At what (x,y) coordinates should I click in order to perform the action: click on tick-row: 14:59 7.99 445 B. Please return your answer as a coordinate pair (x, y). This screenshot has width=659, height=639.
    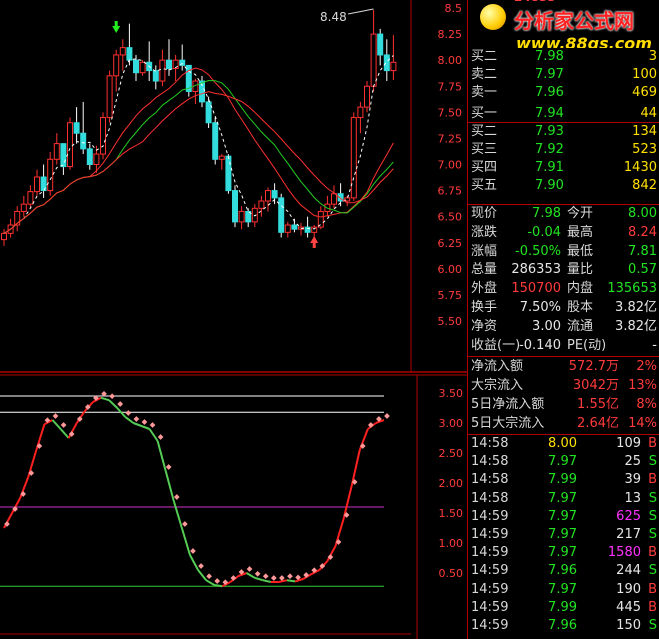
    Looking at the image, I should click on (563, 608).